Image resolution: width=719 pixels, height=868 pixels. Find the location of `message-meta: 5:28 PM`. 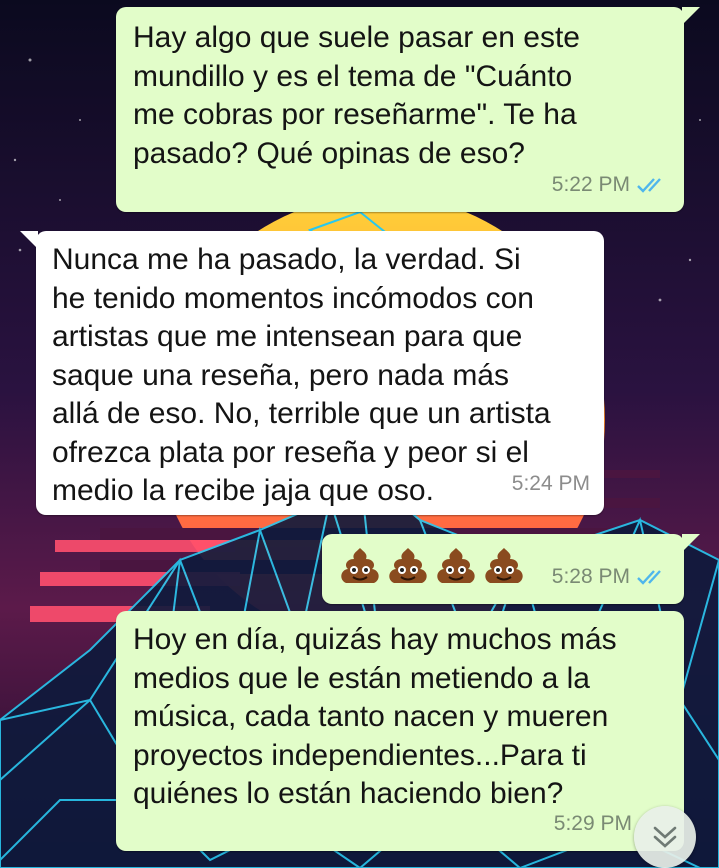

message-meta: 5:28 PM is located at coordinates (611, 577).